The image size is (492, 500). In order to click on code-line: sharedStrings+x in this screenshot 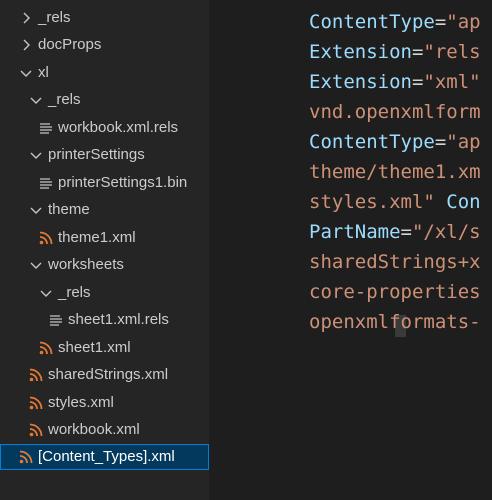, I will do `click(395, 262)`.